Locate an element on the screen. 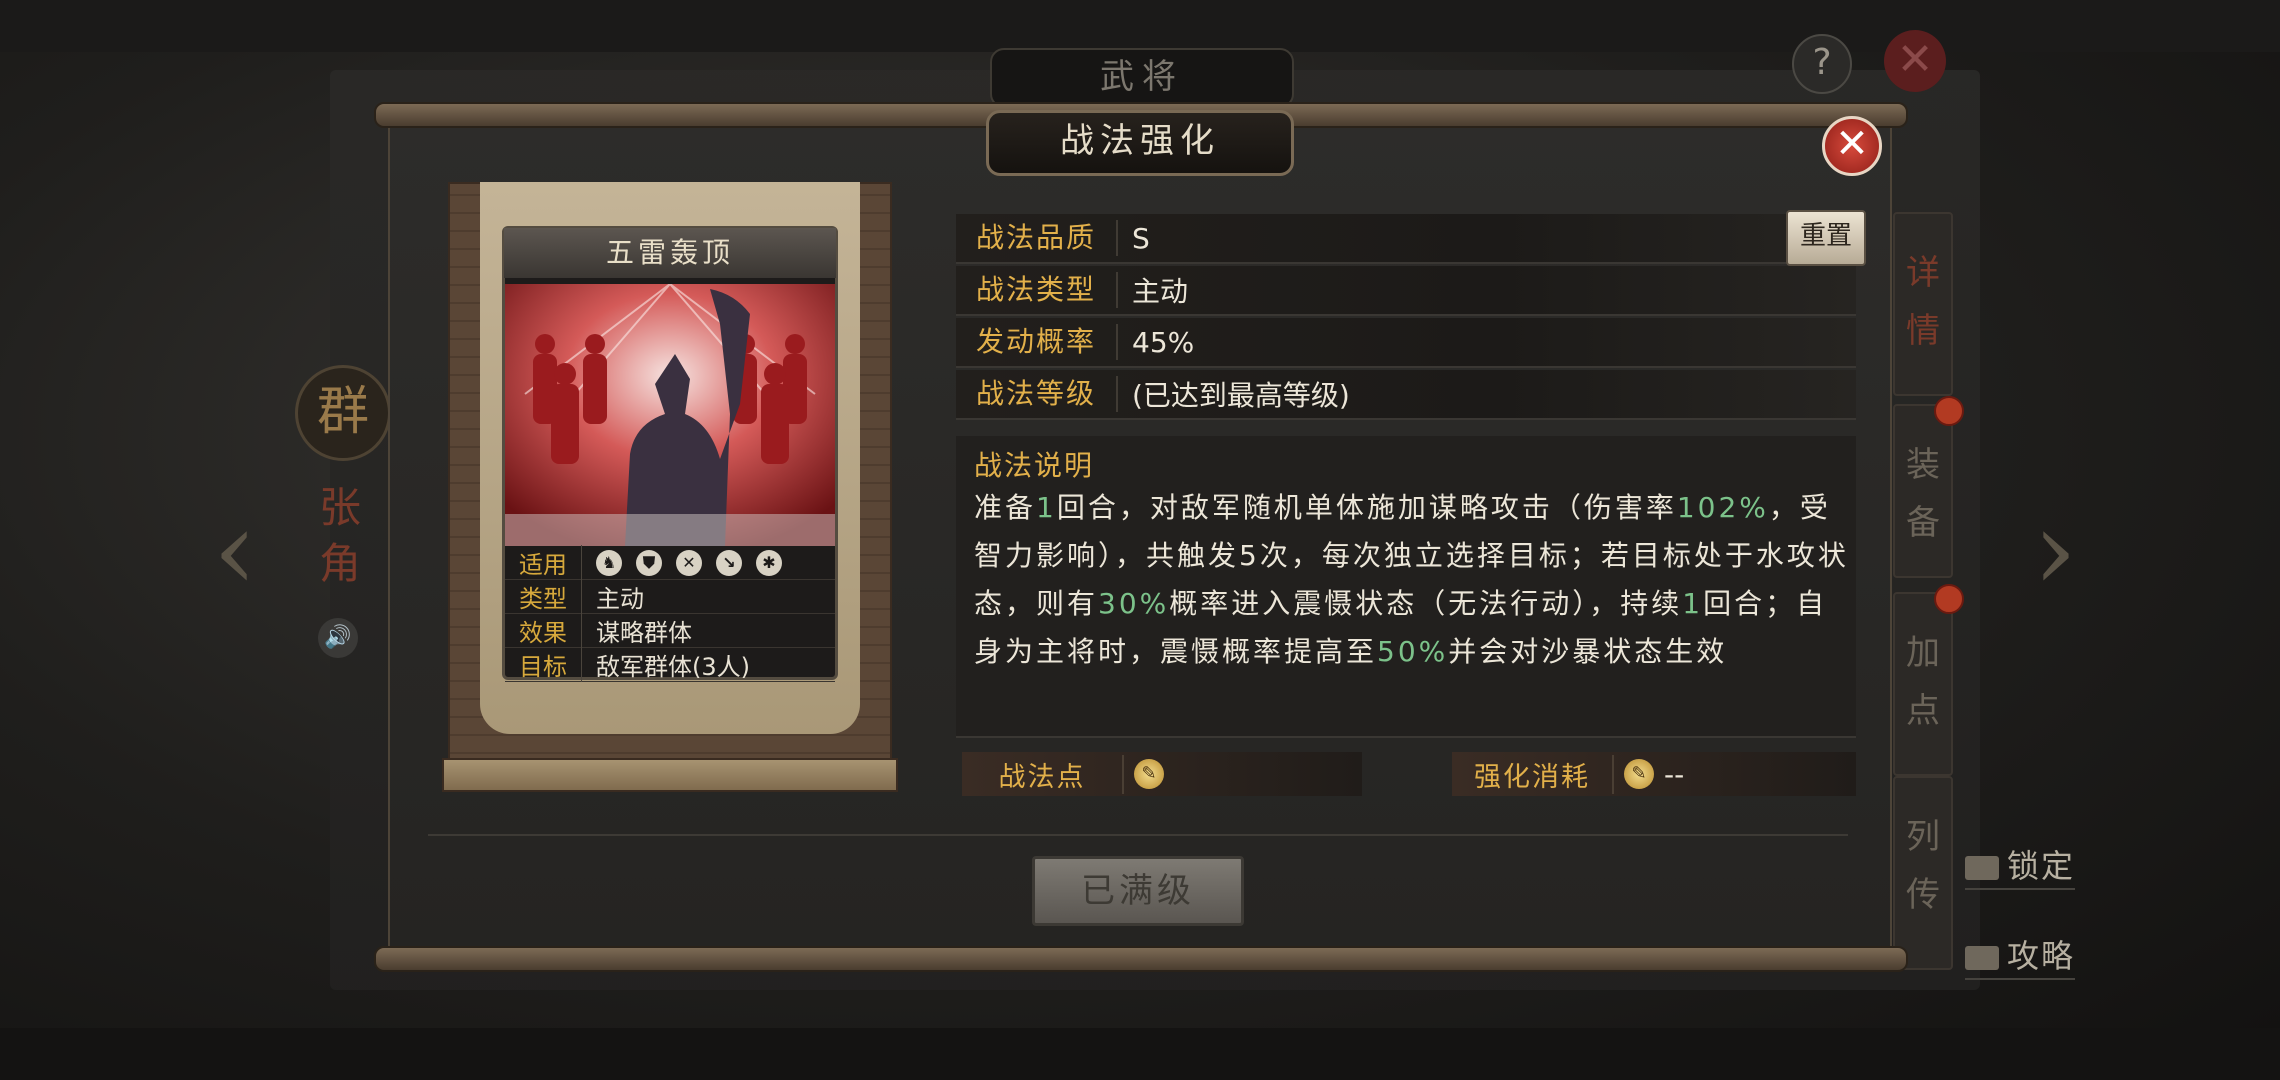 Image resolution: width=2280 pixels, height=1080 pixels. guide-link: 攻略 is located at coordinates (2020, 957).